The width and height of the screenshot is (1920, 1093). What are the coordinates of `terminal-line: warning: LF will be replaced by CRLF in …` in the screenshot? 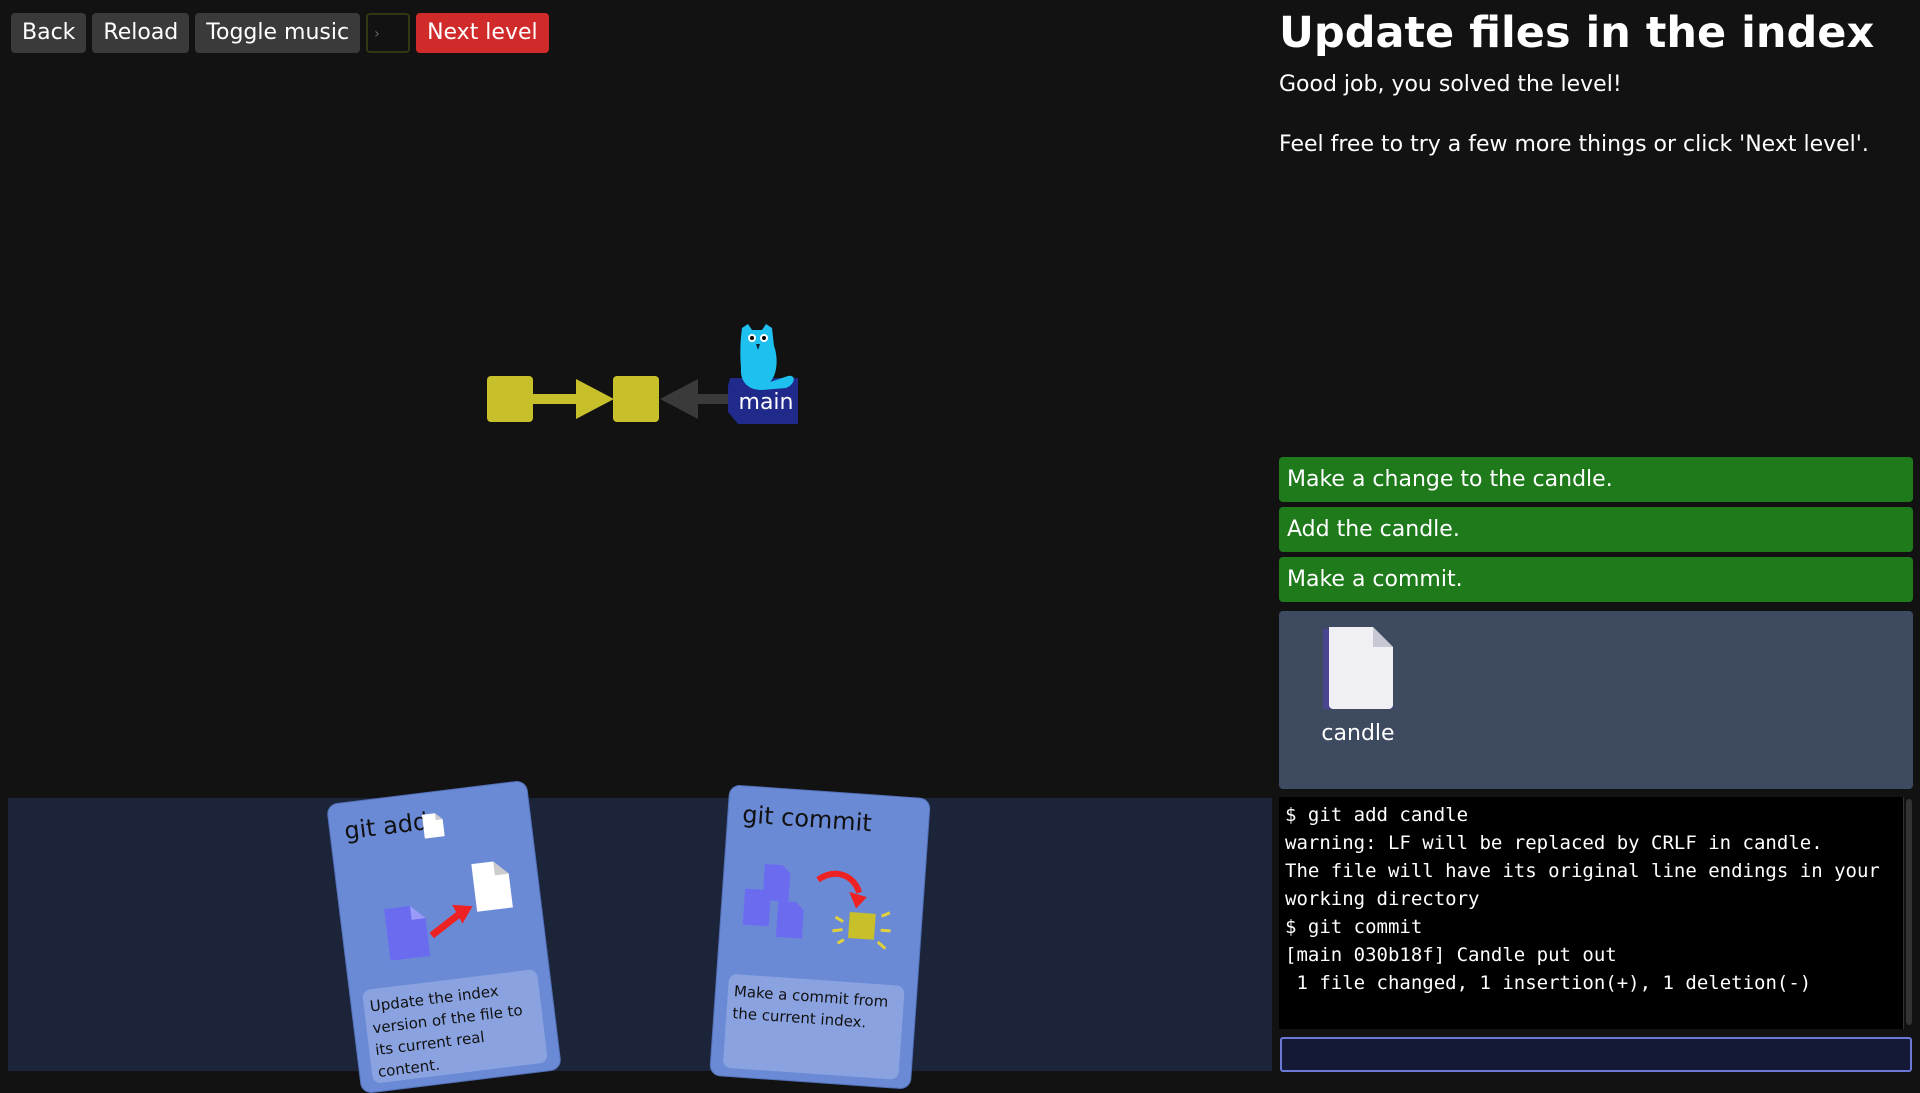 It's located at (1554, 843).